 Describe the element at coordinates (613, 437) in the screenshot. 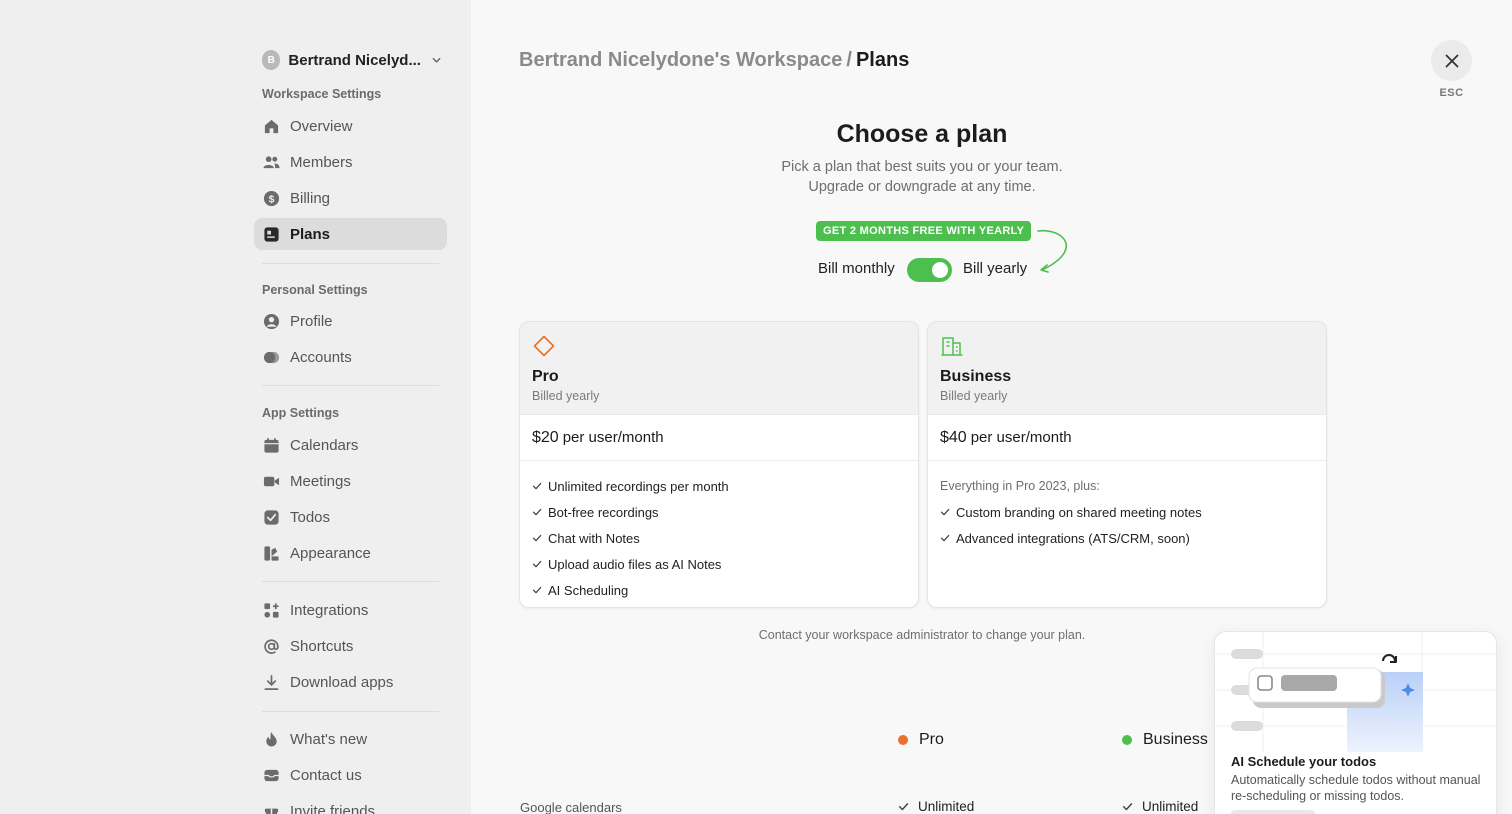

I see `plan-price-unit: per user/month` at that location.